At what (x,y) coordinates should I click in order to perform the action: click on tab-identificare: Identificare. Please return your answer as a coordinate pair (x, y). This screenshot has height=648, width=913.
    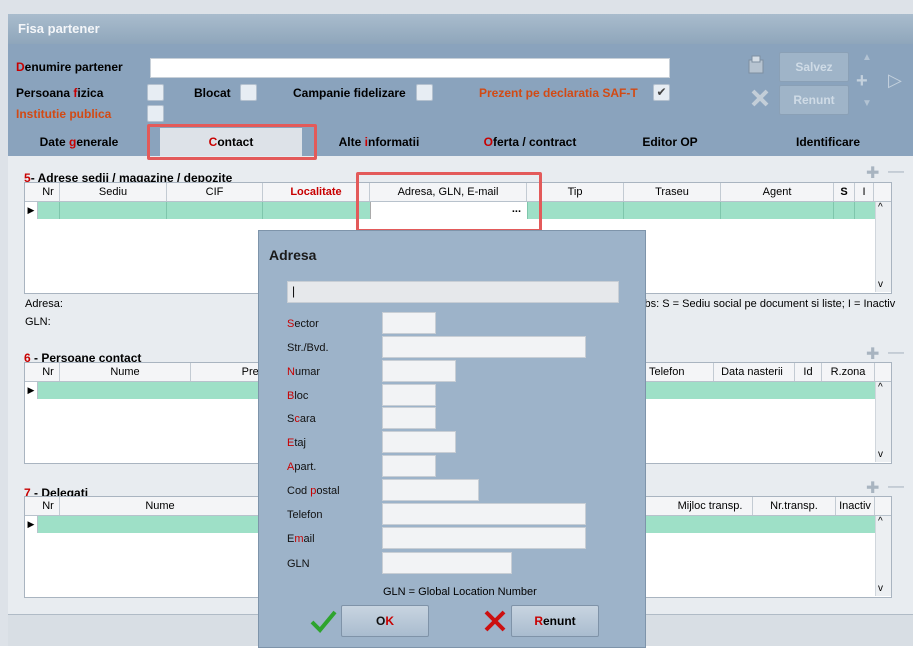
    Looking at the image, I should click on (828, 142).